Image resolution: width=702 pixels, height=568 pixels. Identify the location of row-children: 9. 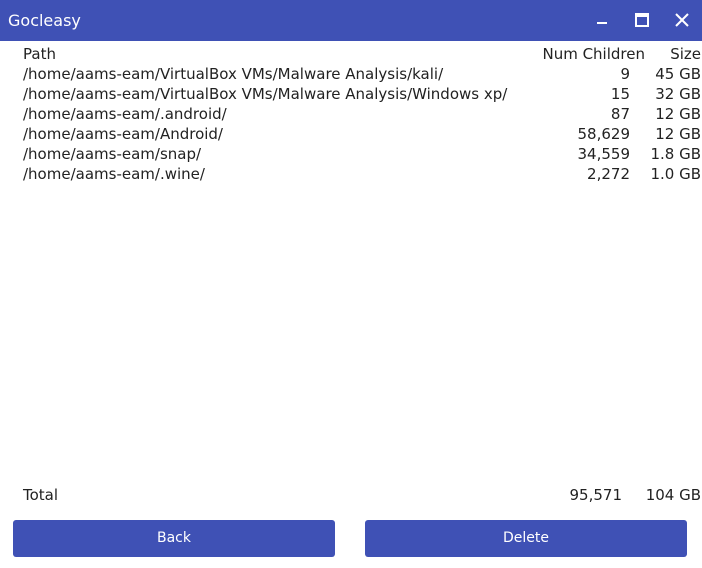
(625, 74).